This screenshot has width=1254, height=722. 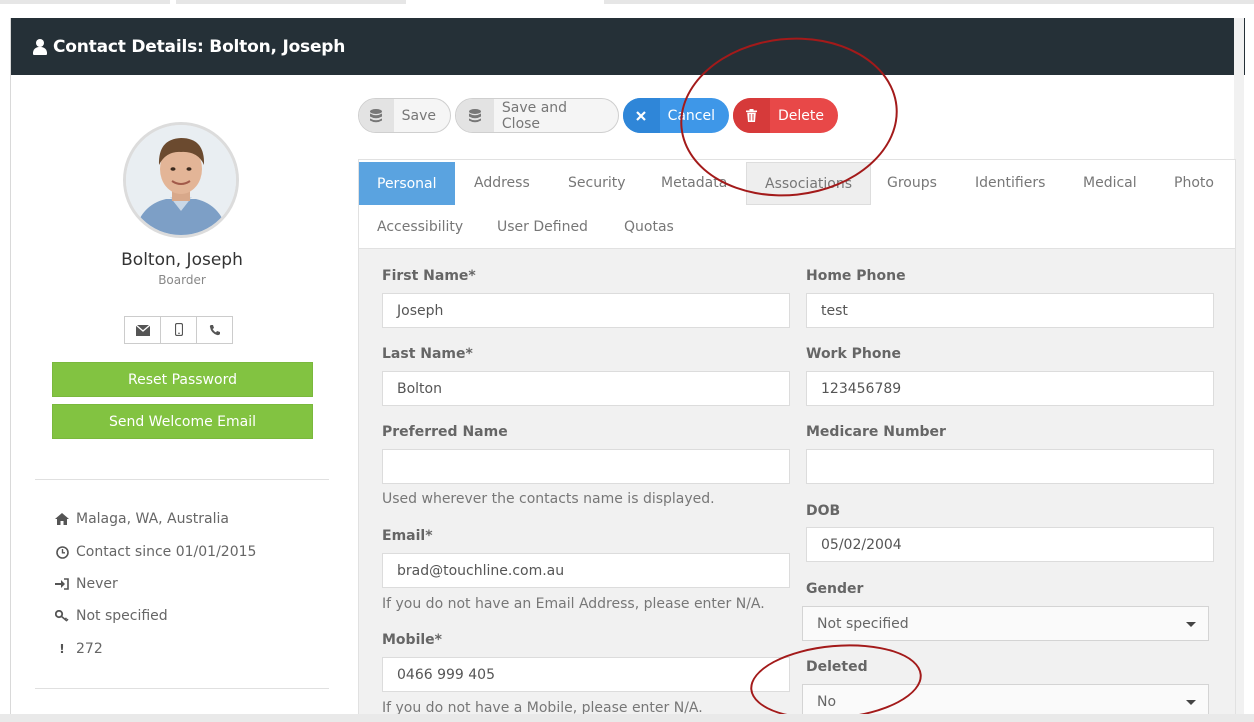 I want to click on window-title: Contact Details: Bolton, Joseph, so click(x=199, y=46).